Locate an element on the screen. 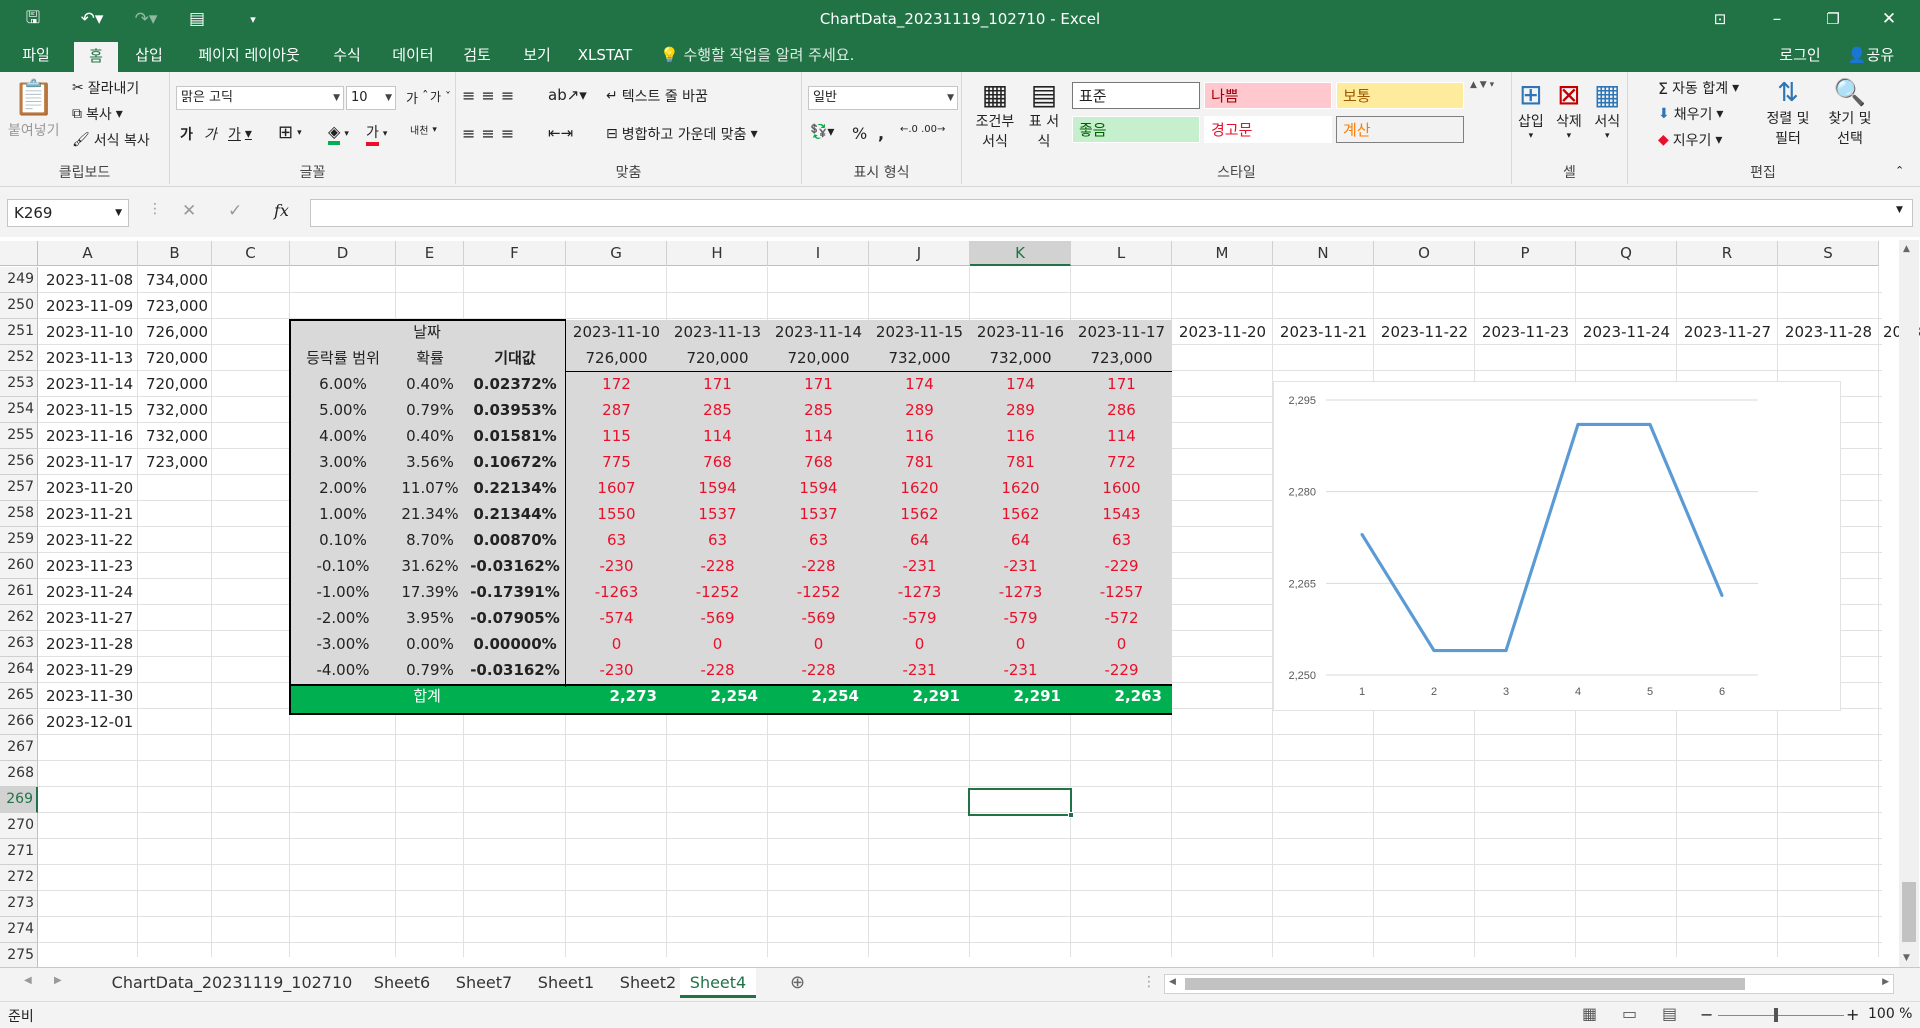 This screenshot has height=1028, width=1920. sheet-tab-sheet1: Sheet1 is located at coordinates (566, 983).